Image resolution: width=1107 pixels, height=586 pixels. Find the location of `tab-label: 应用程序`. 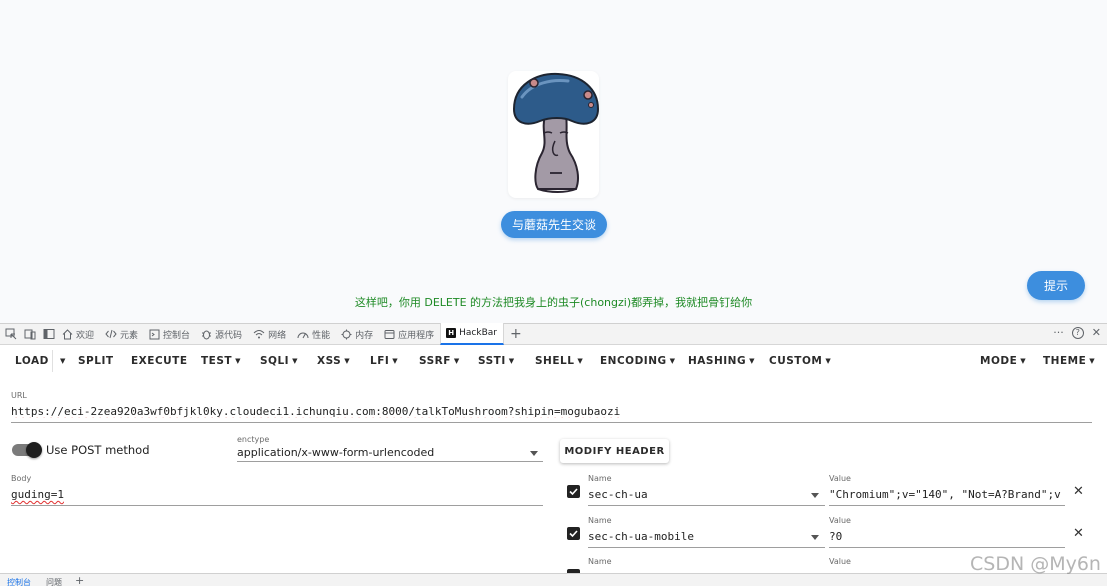

tab-label: 应用程序 is located at coordinates (416, 335).